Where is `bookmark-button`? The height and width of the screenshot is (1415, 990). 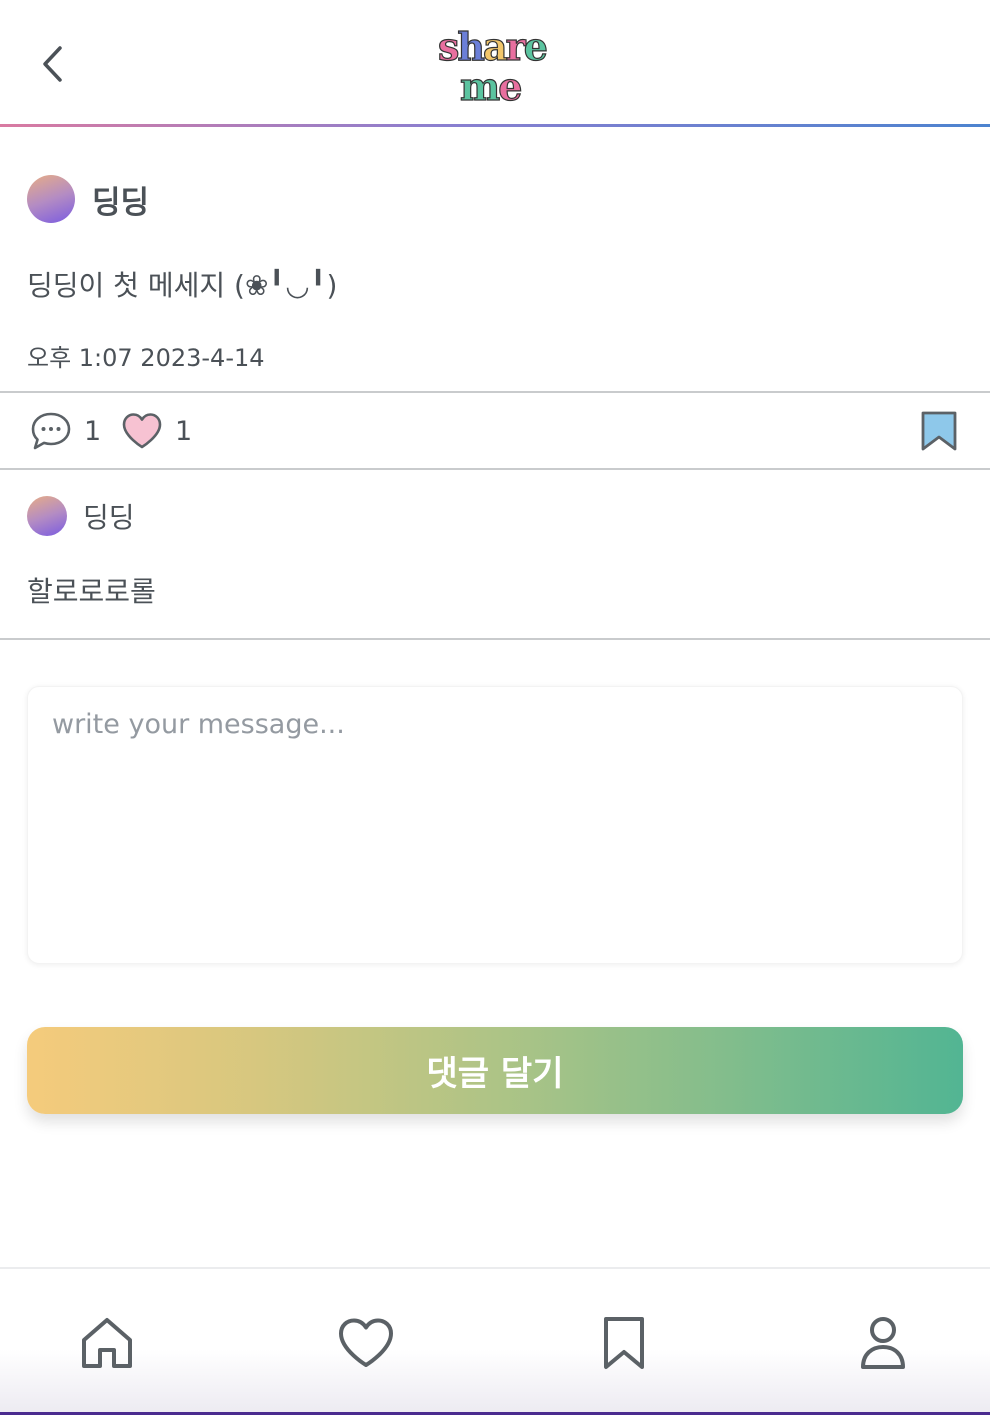
bookmark-button is located at coordinates (939, 431).